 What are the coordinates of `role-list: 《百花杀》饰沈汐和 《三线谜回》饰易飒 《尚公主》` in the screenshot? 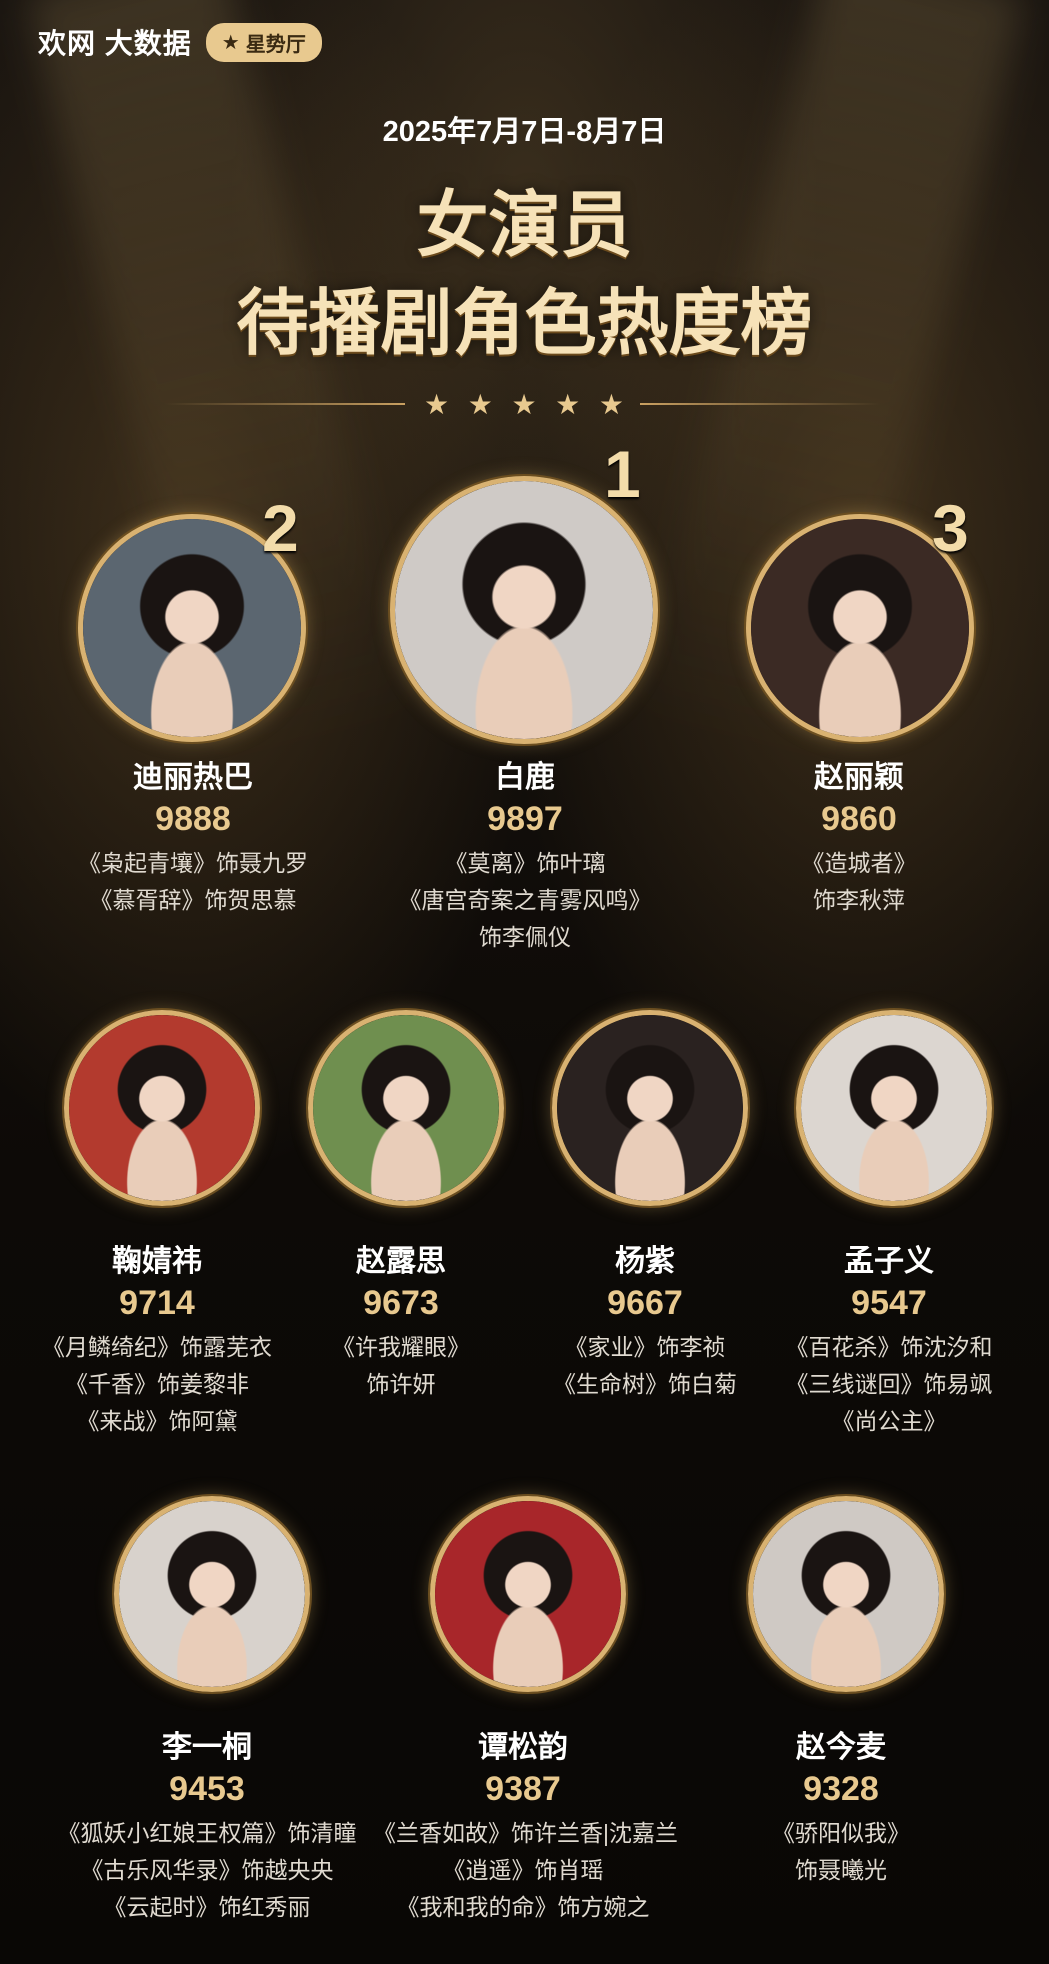 It's located at (889, 1384).